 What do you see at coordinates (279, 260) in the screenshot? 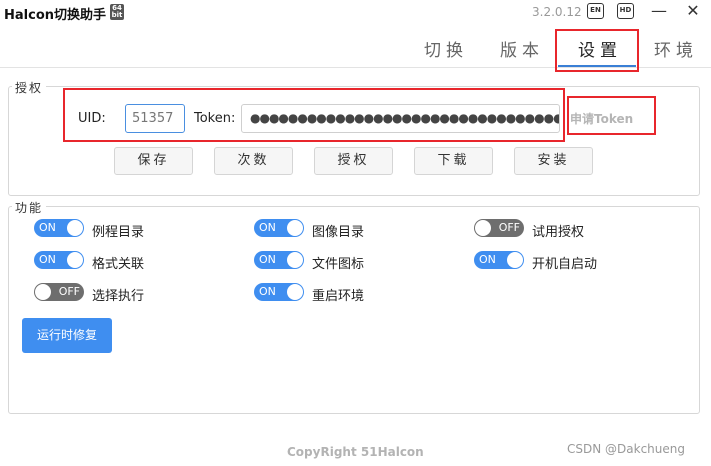
I see `toggle-file-icon: ON` at bounding box center [279, 260].